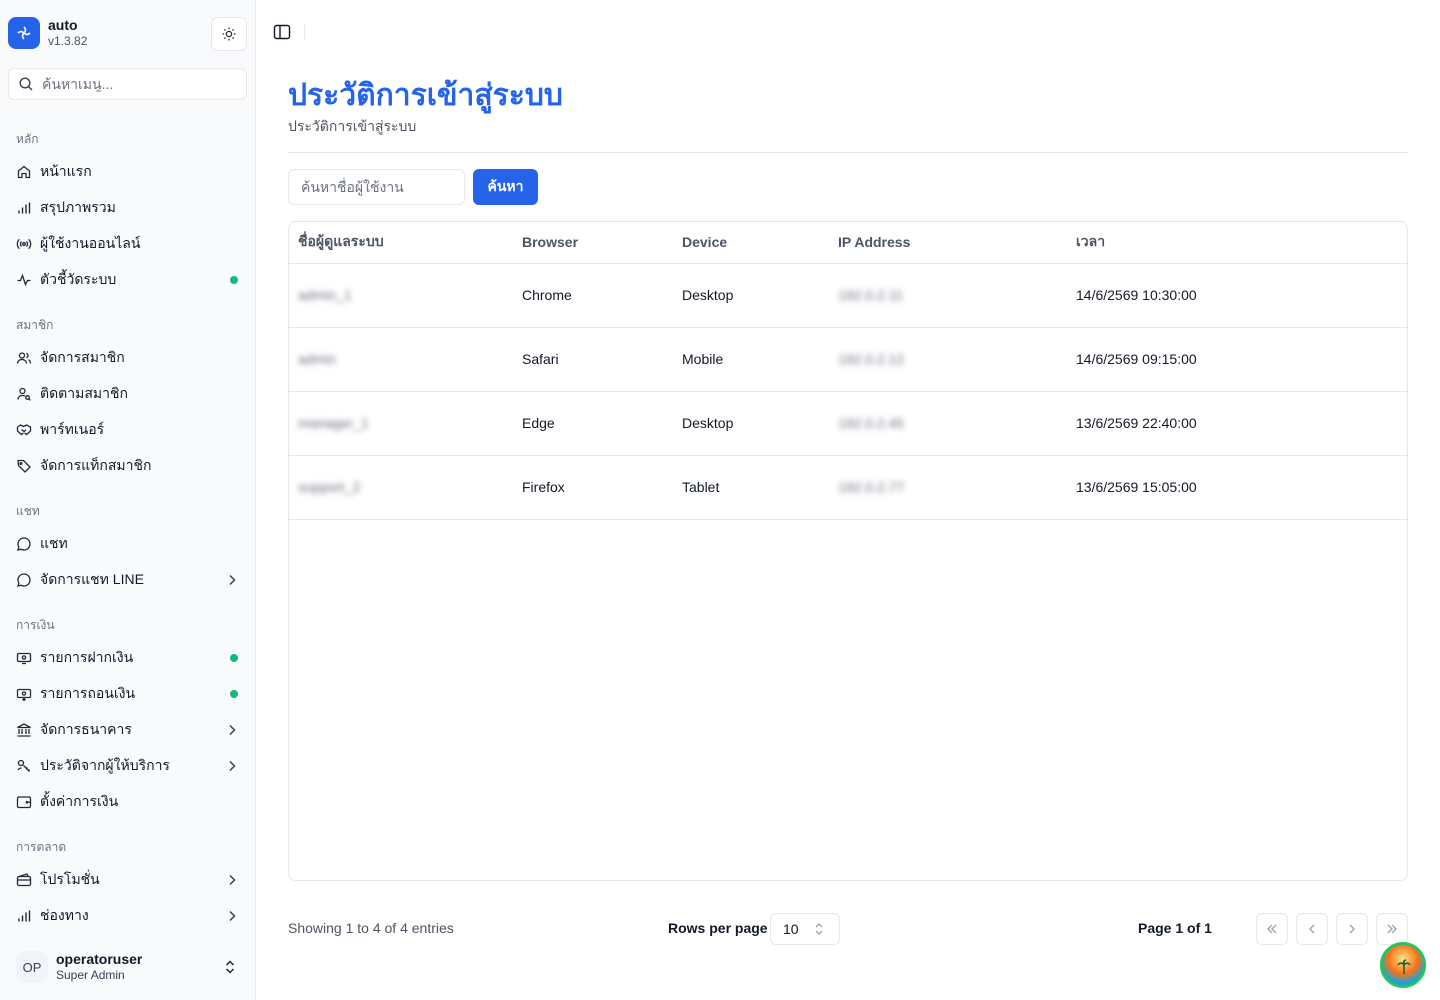 This screenshot has height=1000, width=1440. I want to click on sidebar-item-label: ประวัติจากผู้ให้บริการ, so click(105, 765).